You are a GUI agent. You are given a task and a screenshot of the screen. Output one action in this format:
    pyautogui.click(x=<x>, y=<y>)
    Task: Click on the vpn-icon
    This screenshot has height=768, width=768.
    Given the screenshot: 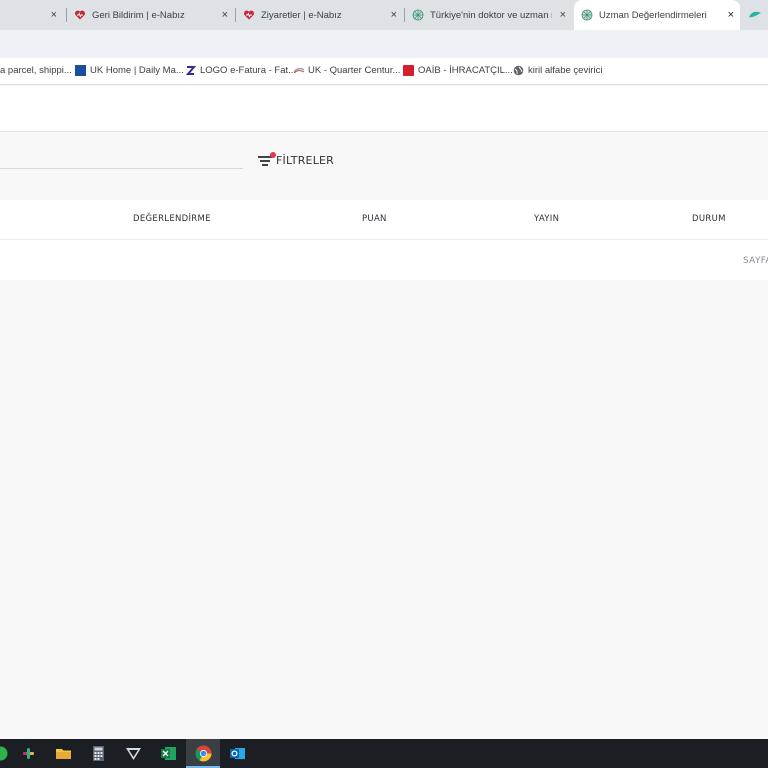 What is the action you would take?
    pyautogui.click(x=133, y=753)
    